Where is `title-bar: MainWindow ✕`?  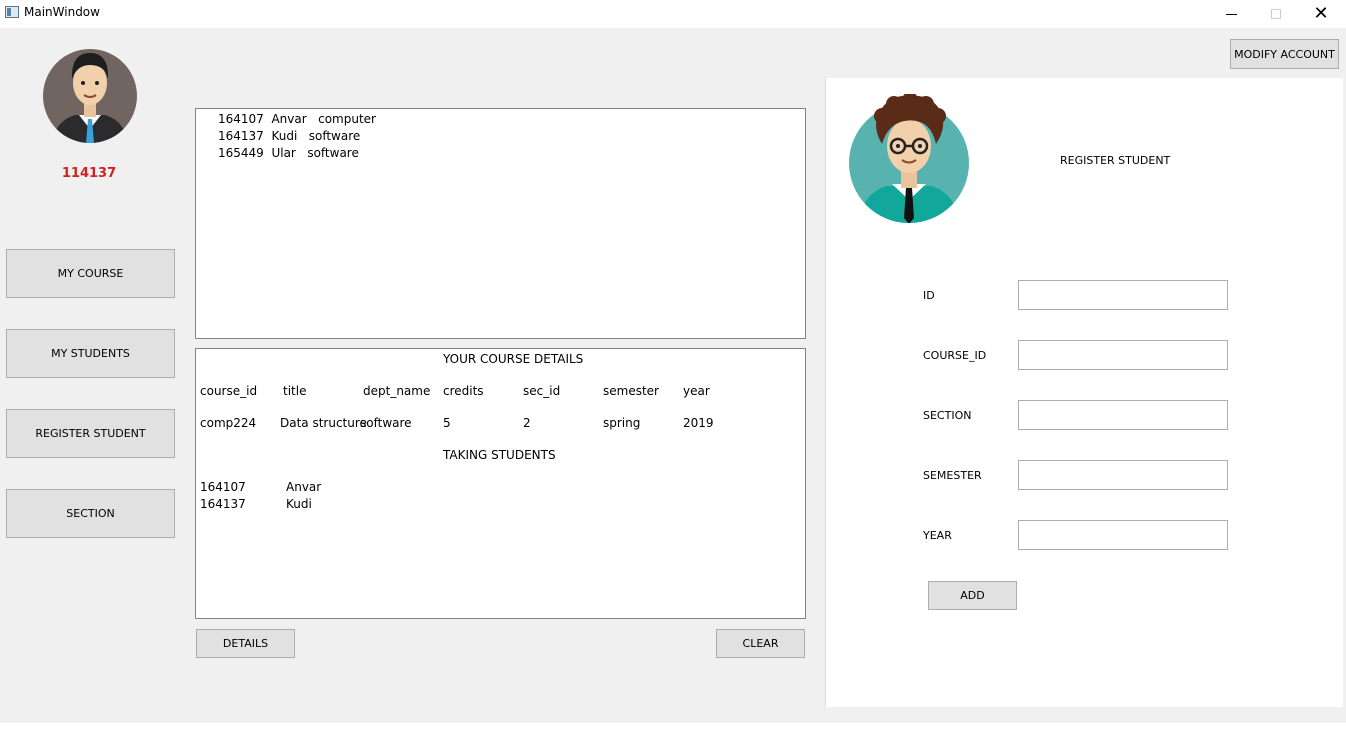
title-bar: MainWindow ✕ is located at coordinates (673, 14).